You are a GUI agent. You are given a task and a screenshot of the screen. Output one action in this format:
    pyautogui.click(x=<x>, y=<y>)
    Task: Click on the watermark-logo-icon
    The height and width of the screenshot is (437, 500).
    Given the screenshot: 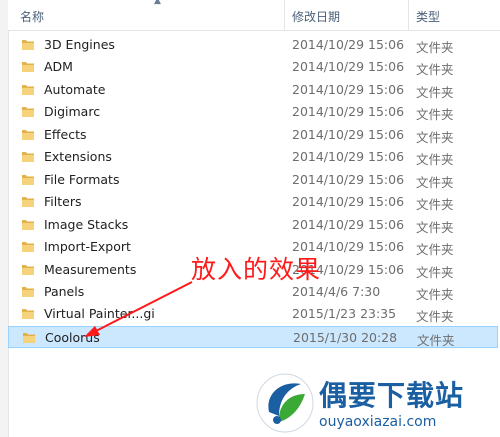 What is the action you would take?
    pyautogui.click(x=285, y=403)
    